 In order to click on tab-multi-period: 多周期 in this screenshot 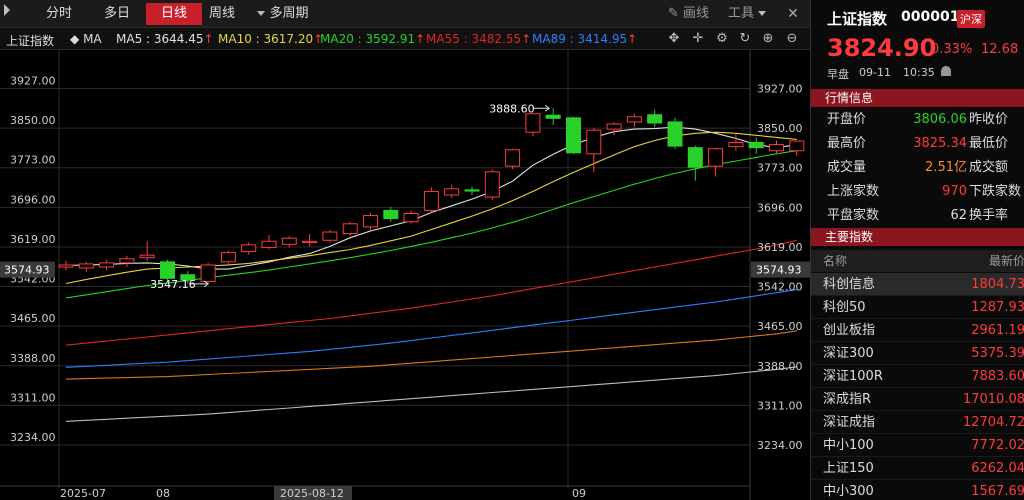, I will do `click(283, 14)`.